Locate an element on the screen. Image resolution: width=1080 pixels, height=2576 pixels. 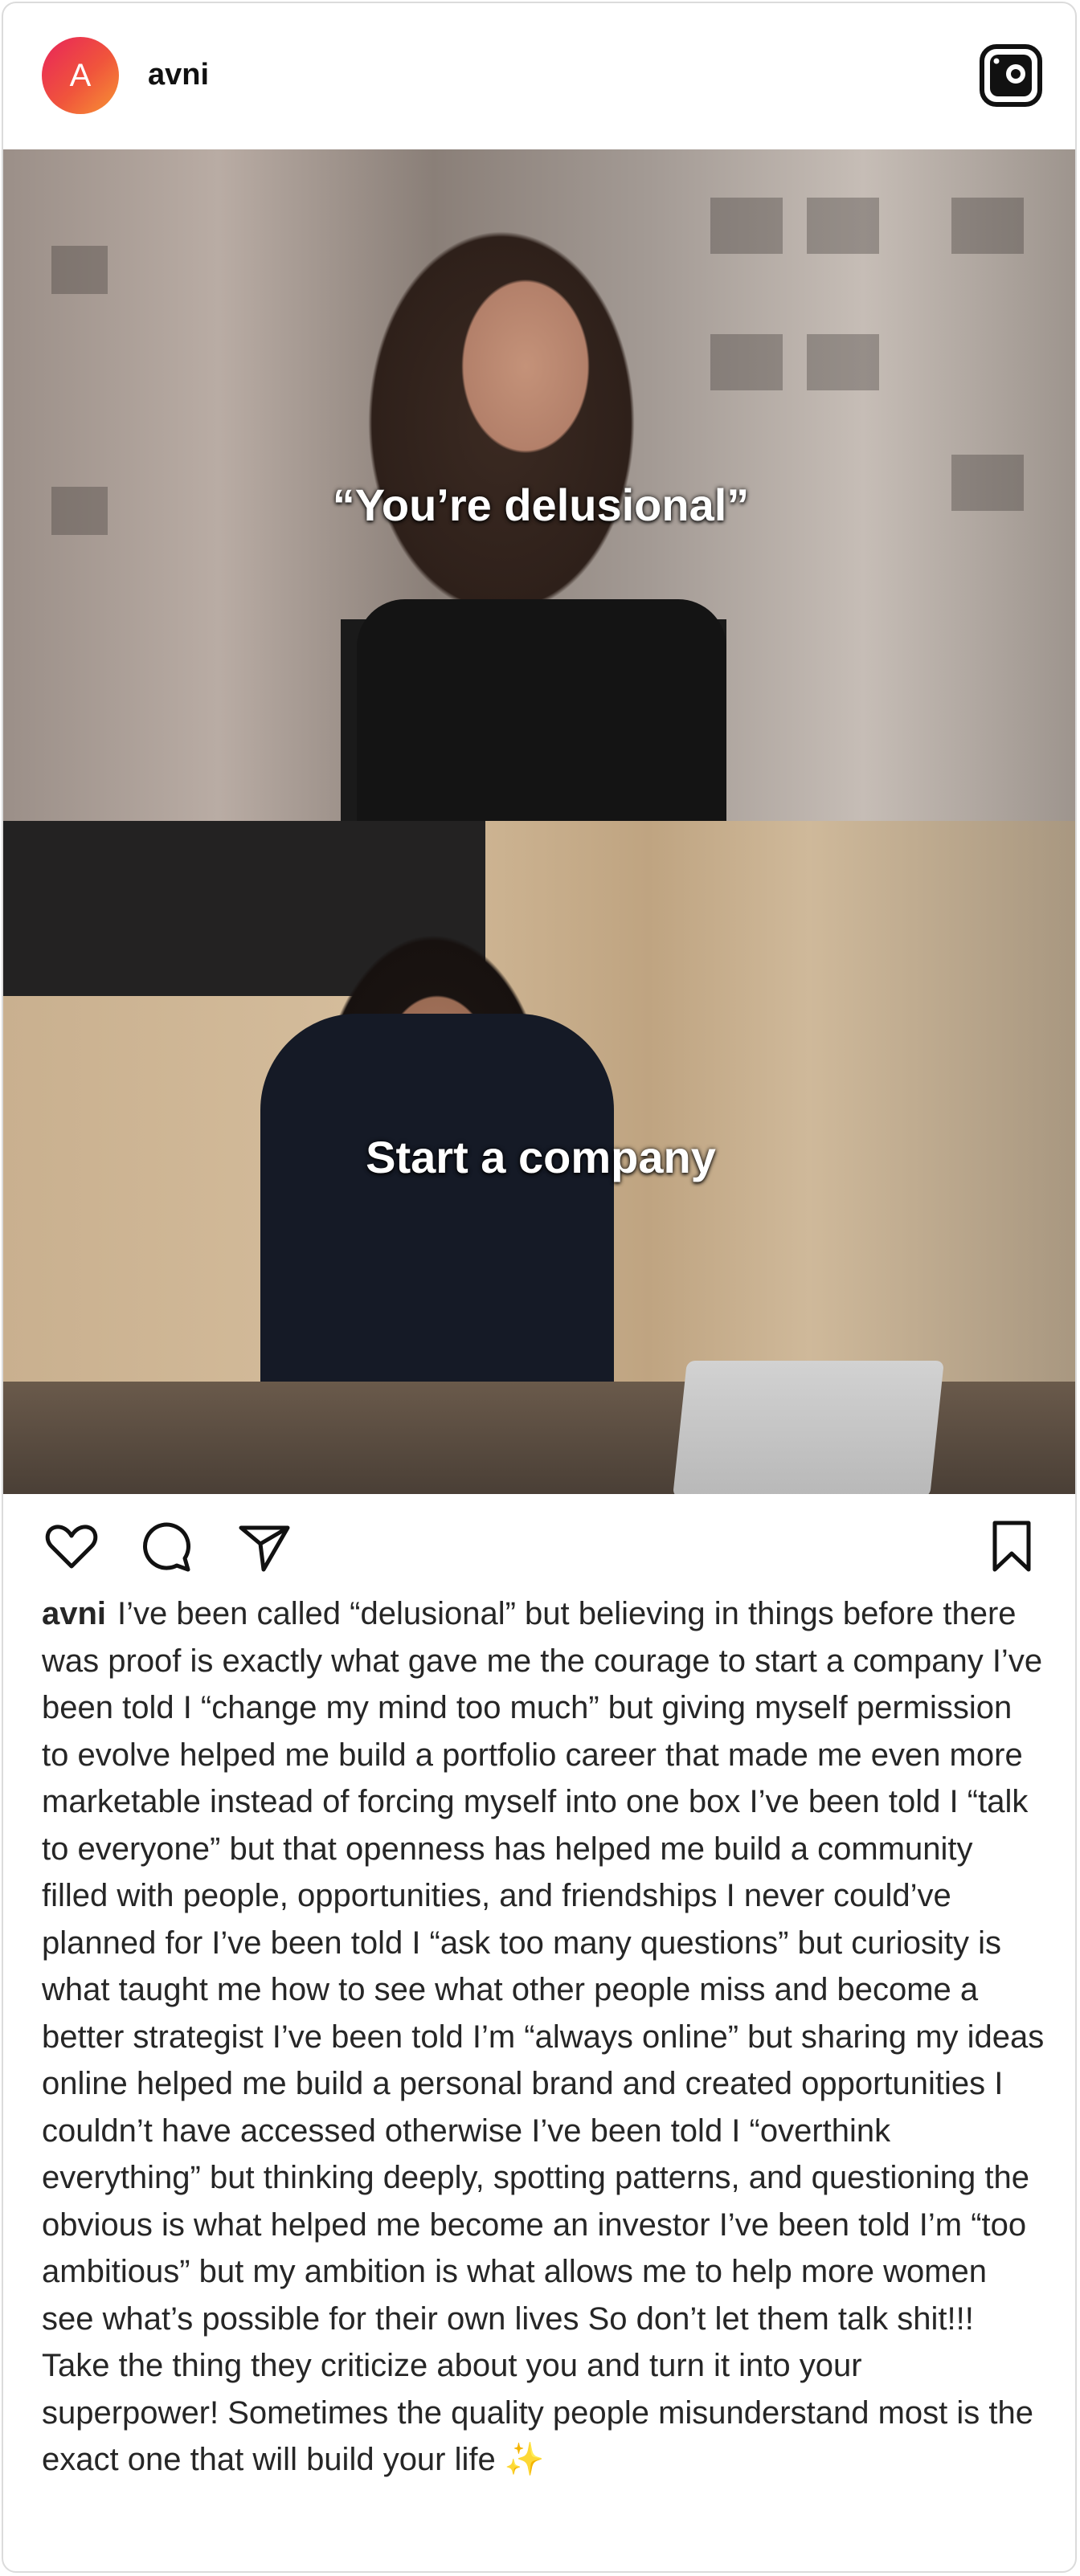
post-username: avni is located at coordinates (178, 75).